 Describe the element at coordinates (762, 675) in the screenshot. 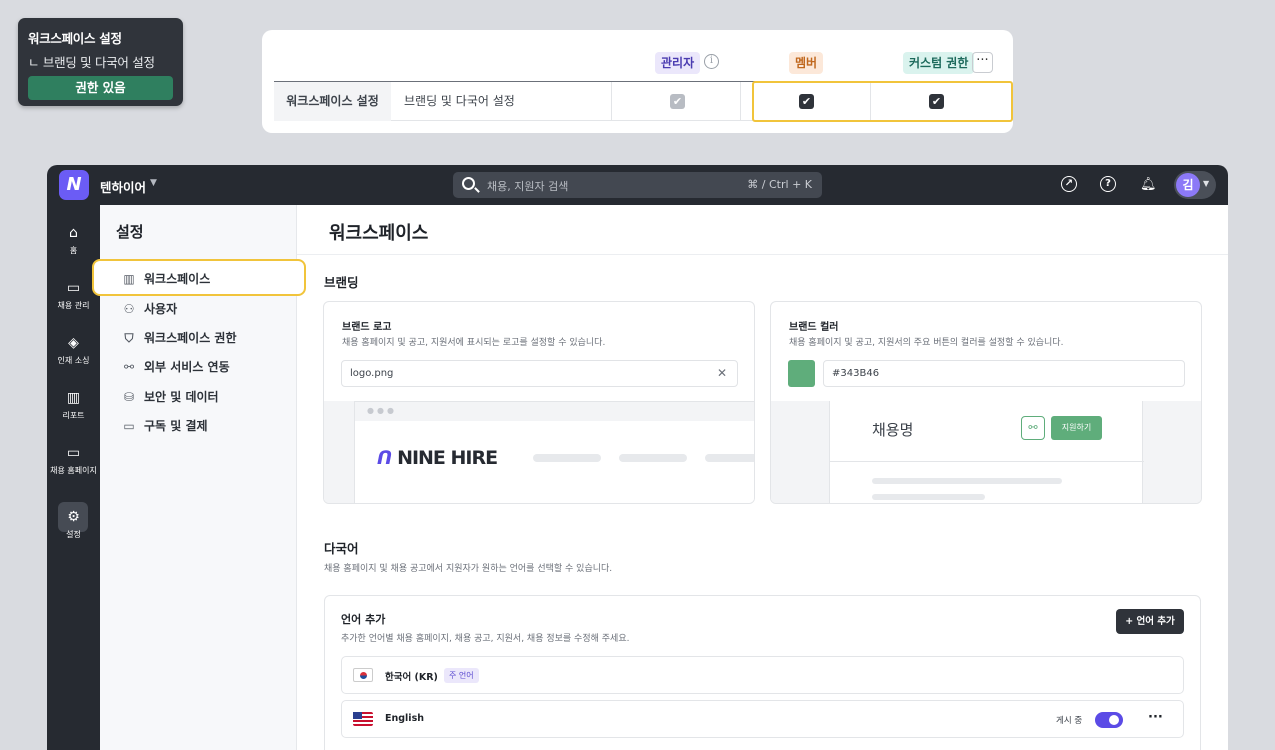

I see `language-row-korean: 한국어 (KR) 주 언어` at that location.